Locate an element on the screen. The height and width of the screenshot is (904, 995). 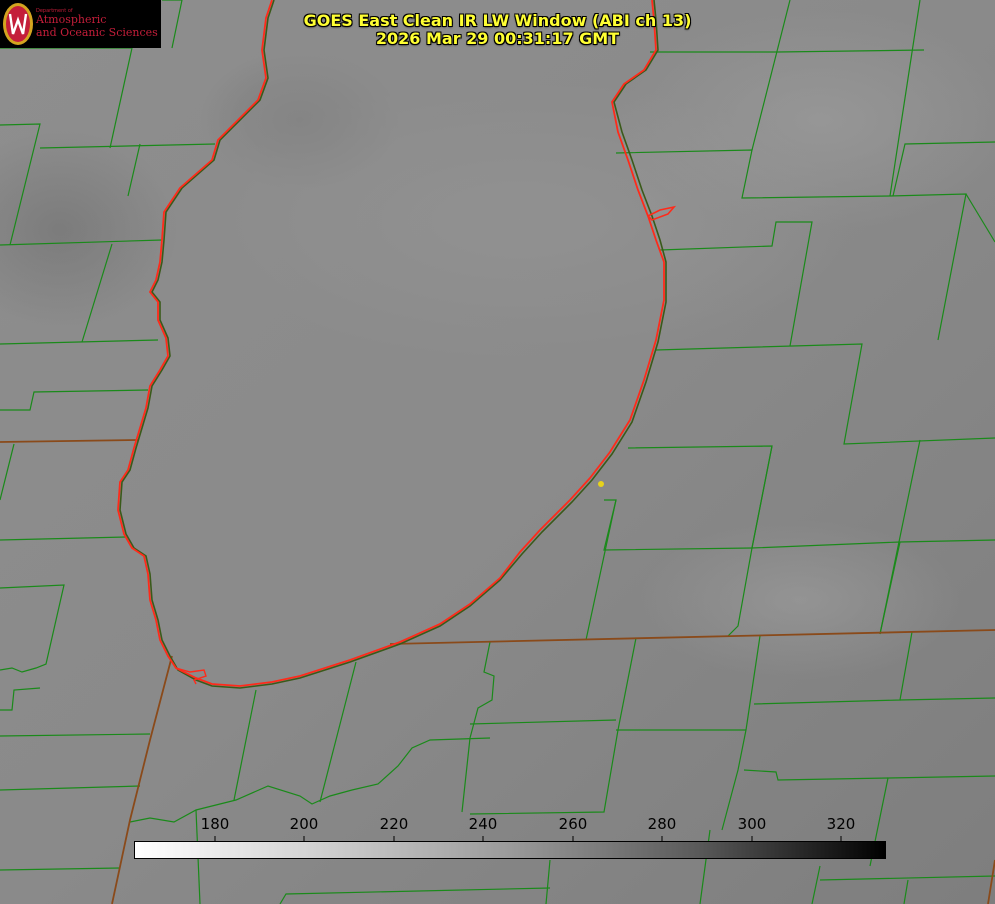
colorbar-tick-label: 260 is located at coordinates (573, 824).